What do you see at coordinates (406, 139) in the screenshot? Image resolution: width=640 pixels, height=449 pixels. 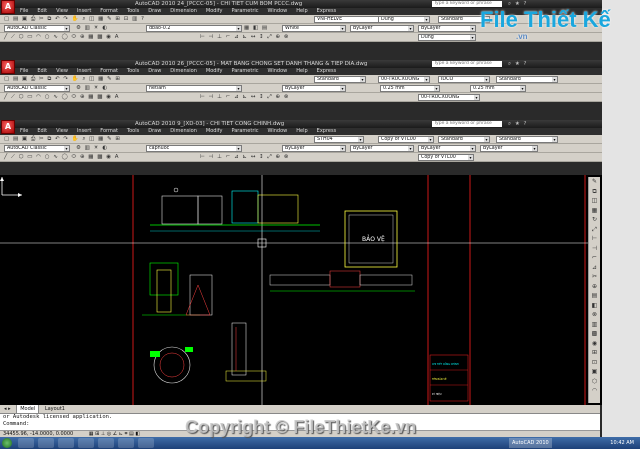 I see `dim-style-select: Copy of VTL00 ▾` at bounding box center [406, 139].